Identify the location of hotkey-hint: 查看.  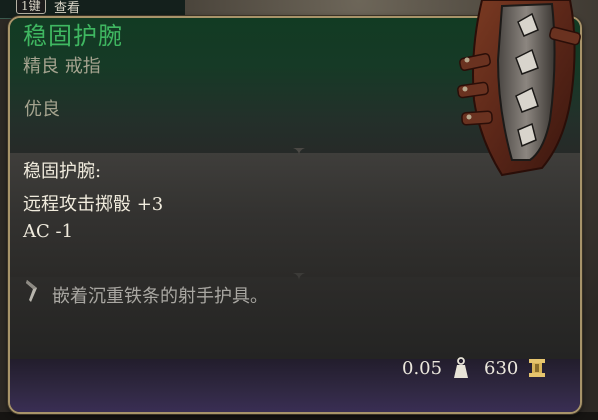
(67, 8).